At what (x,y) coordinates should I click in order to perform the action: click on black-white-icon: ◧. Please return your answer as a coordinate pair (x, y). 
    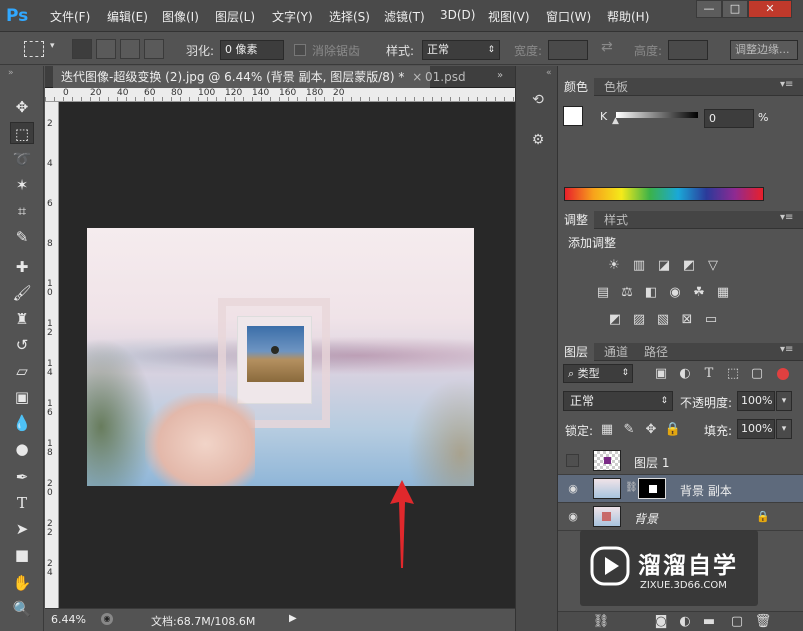
    Looking at the image, I should click on (651, 293).